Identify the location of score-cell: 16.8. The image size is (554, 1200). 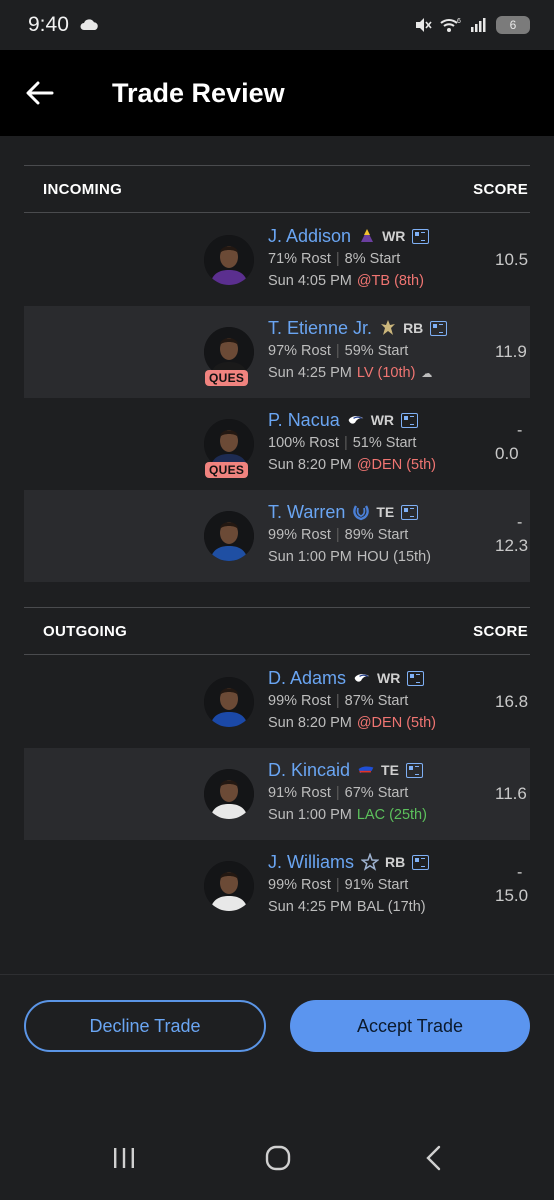
(512, 702).